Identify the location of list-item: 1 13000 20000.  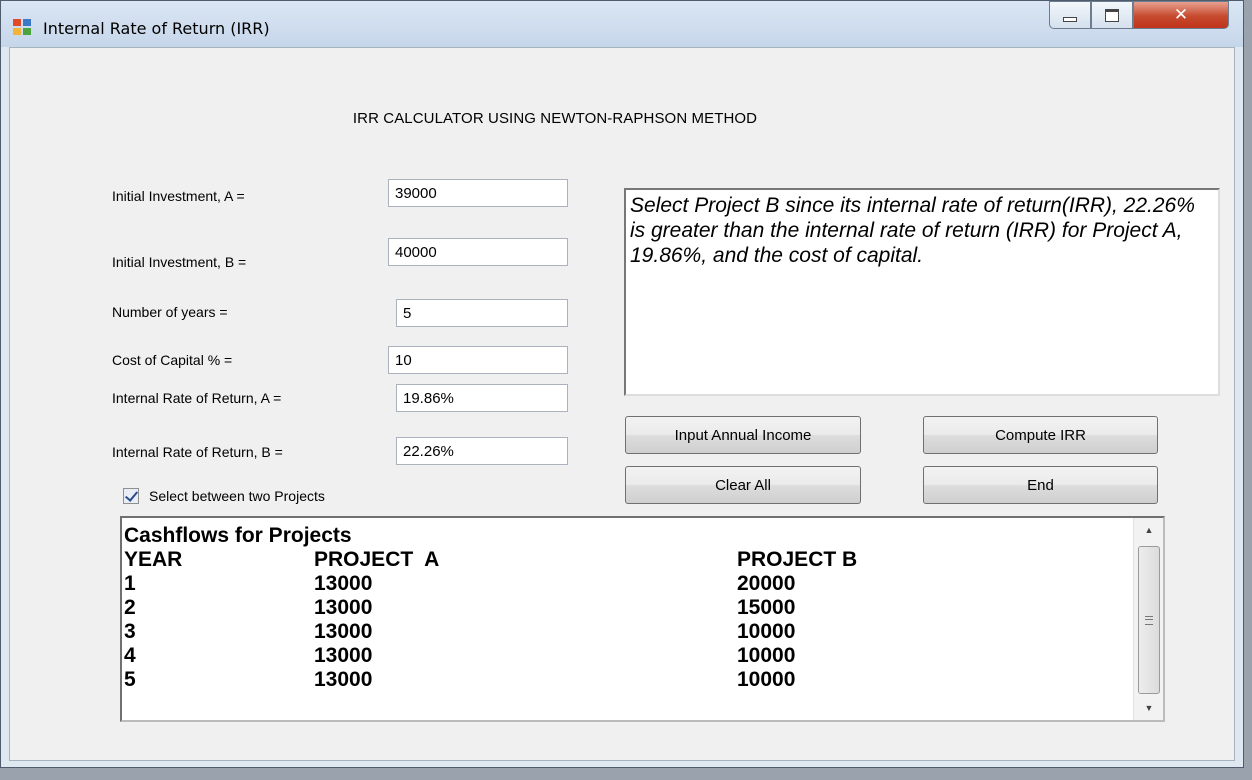
(624, 584).